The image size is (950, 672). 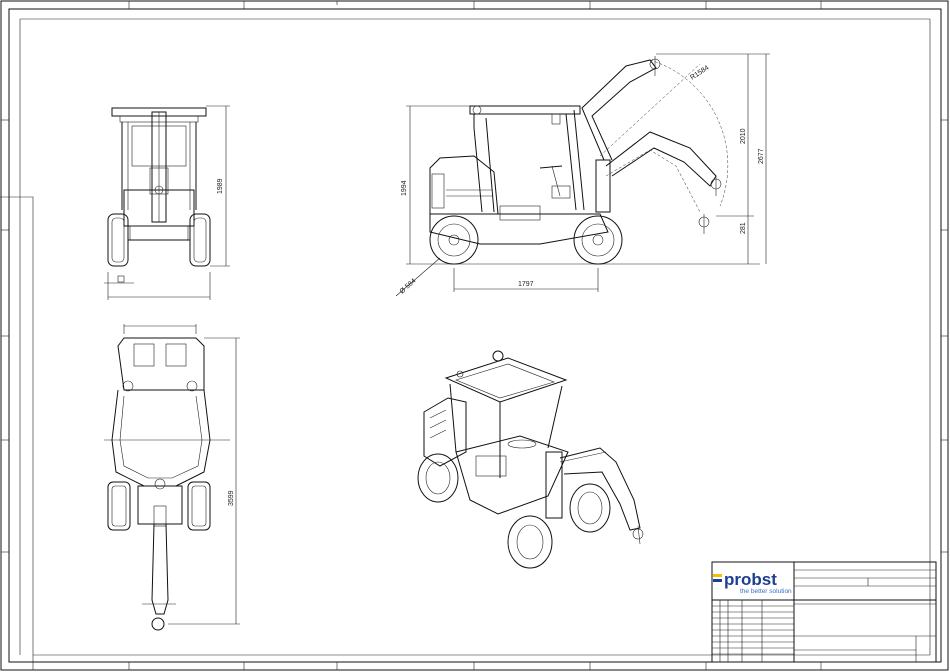 What do you see at coordinates (699, 73) in the screenshot?
I see `arm-radius-dimension: R1584` at bounding box center [699, 73].